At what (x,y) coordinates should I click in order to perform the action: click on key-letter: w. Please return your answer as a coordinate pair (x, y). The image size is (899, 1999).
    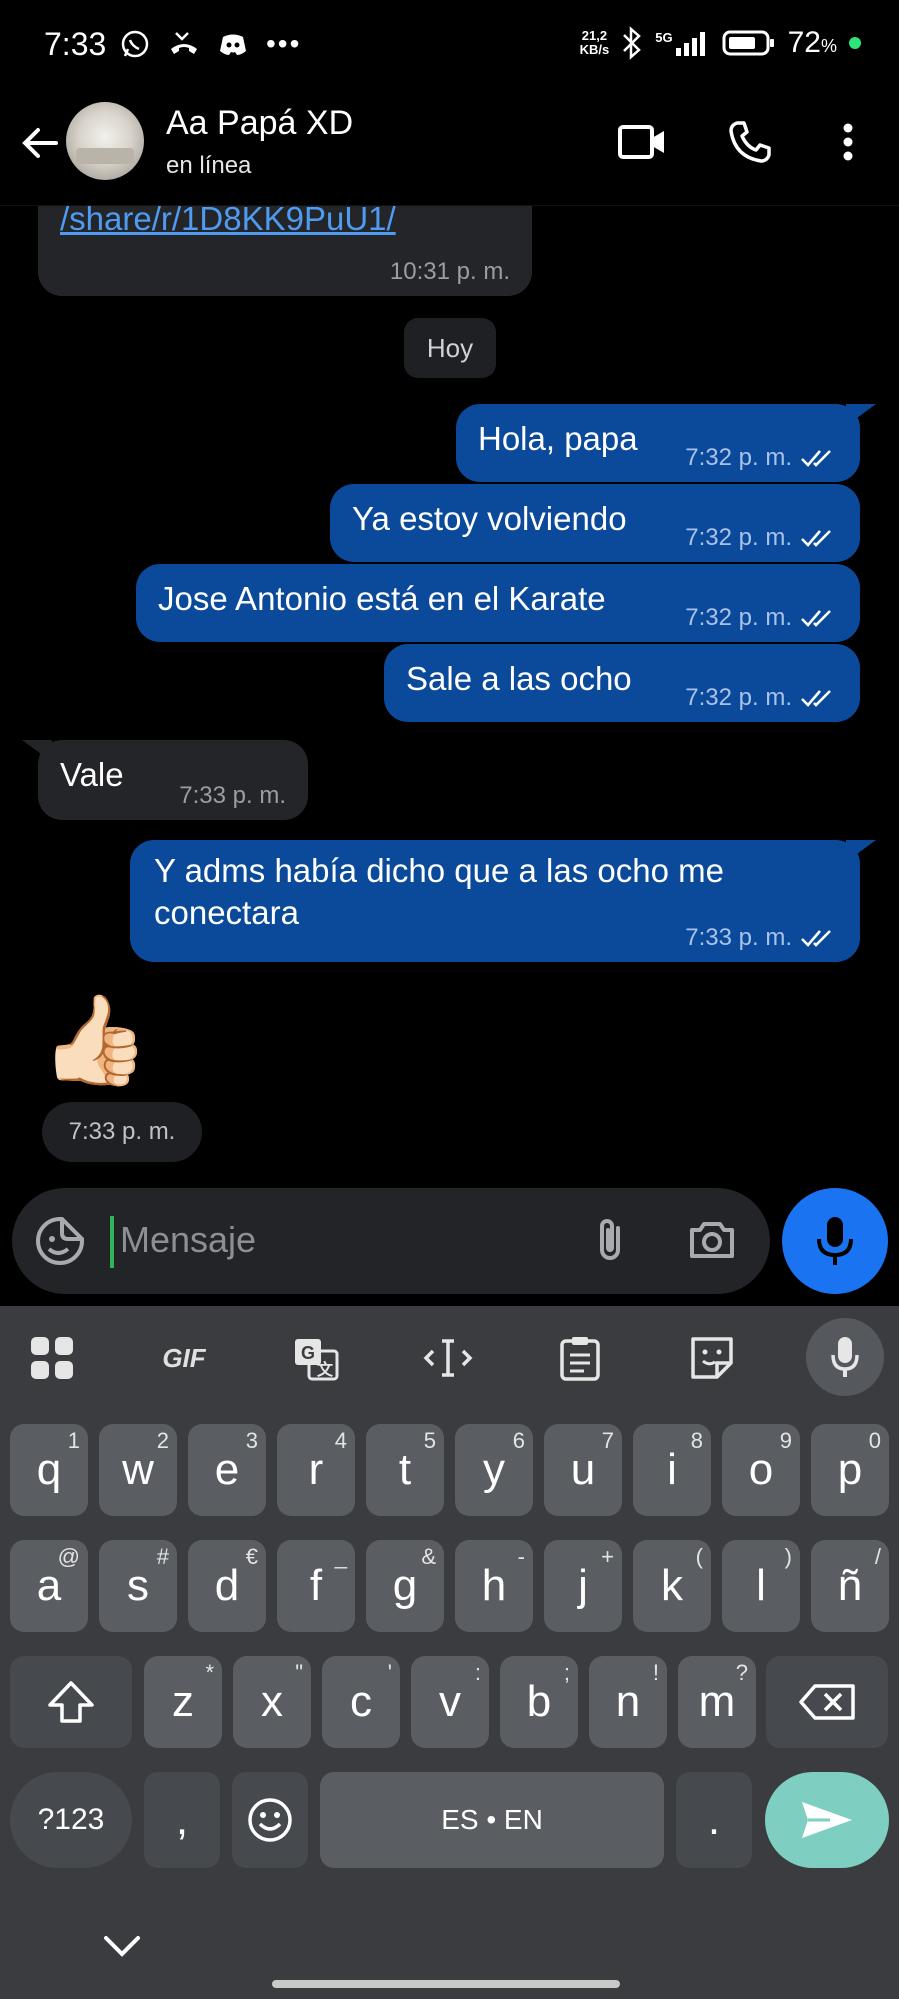
    Looking at the image, I should click on (138, 1469).